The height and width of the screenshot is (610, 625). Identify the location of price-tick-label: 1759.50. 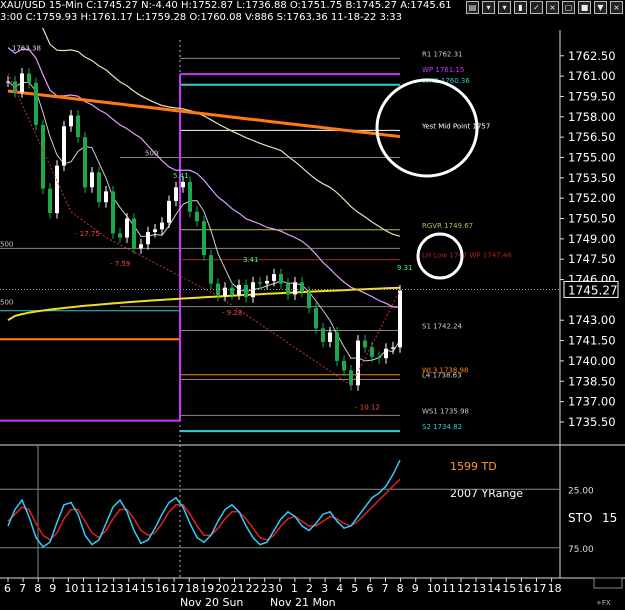
(592, 96).